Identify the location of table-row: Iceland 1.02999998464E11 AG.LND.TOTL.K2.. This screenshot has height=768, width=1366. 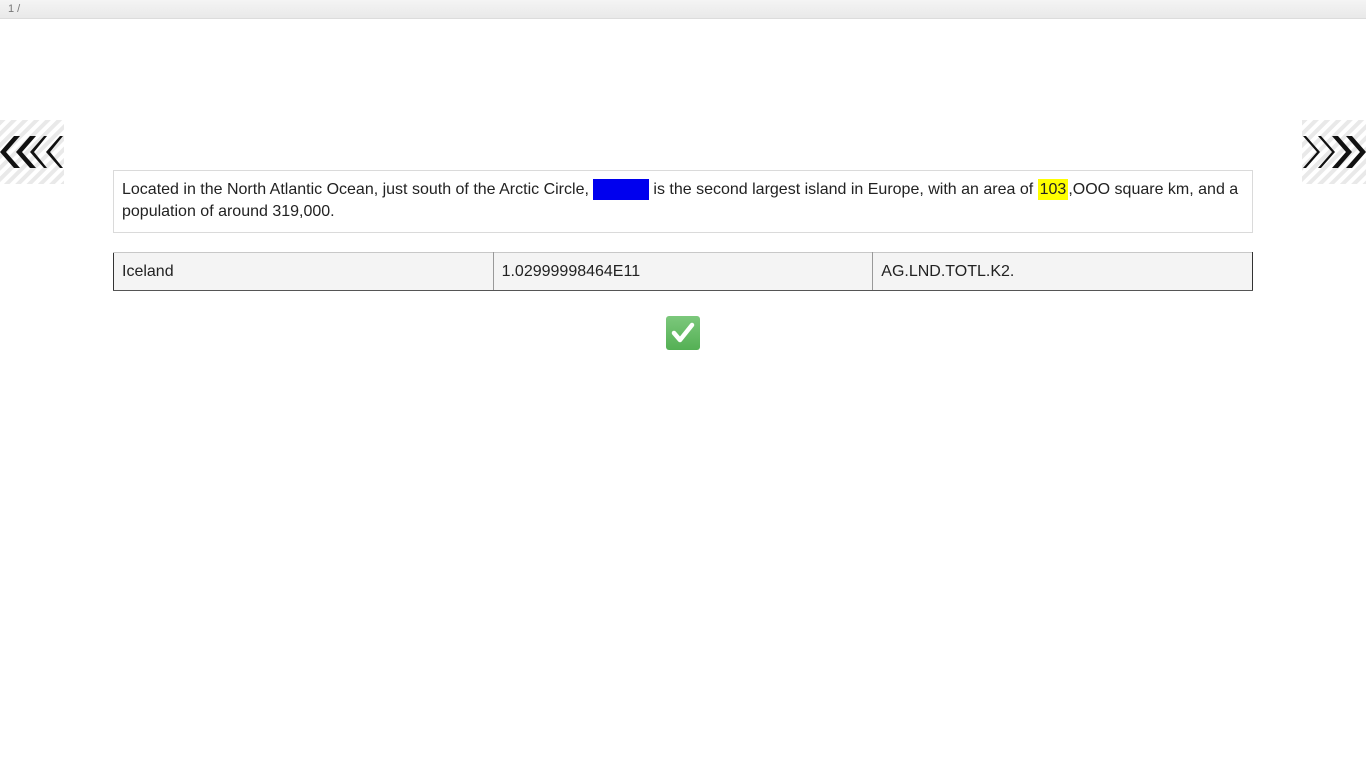
(683, 271).